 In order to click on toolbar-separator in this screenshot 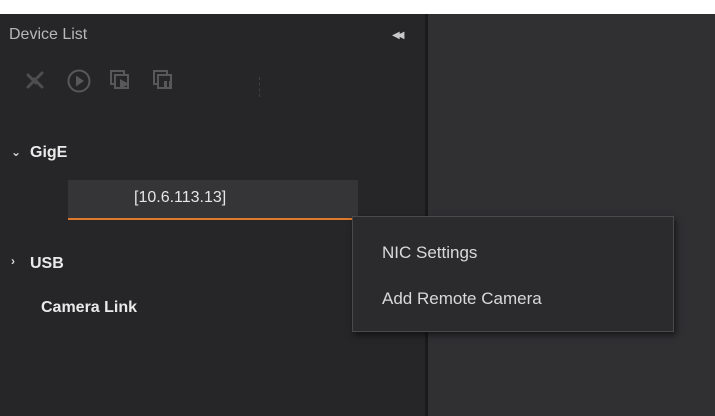, I will do `click(259, 87)`.